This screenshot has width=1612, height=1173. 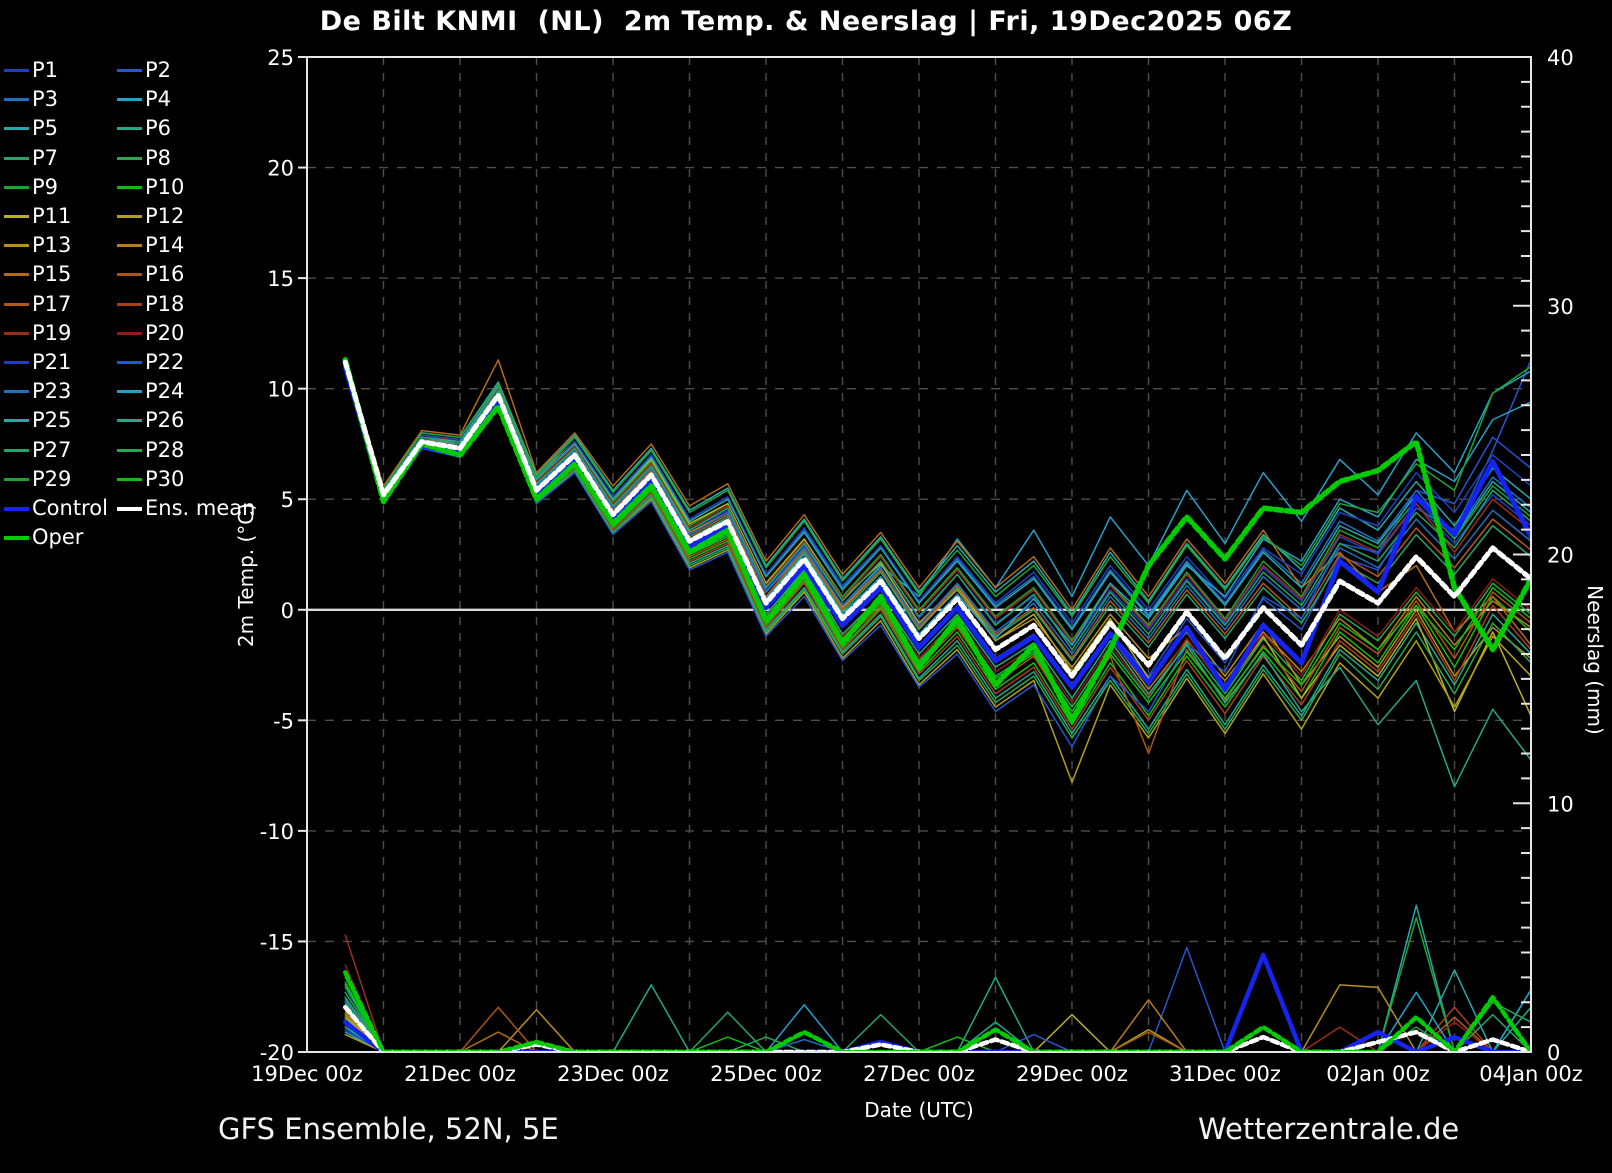 What do you see at coordinates (1560, 804) in the screenshot?
I see `right-tick-label: 10` at bounding box center [1560, 804].